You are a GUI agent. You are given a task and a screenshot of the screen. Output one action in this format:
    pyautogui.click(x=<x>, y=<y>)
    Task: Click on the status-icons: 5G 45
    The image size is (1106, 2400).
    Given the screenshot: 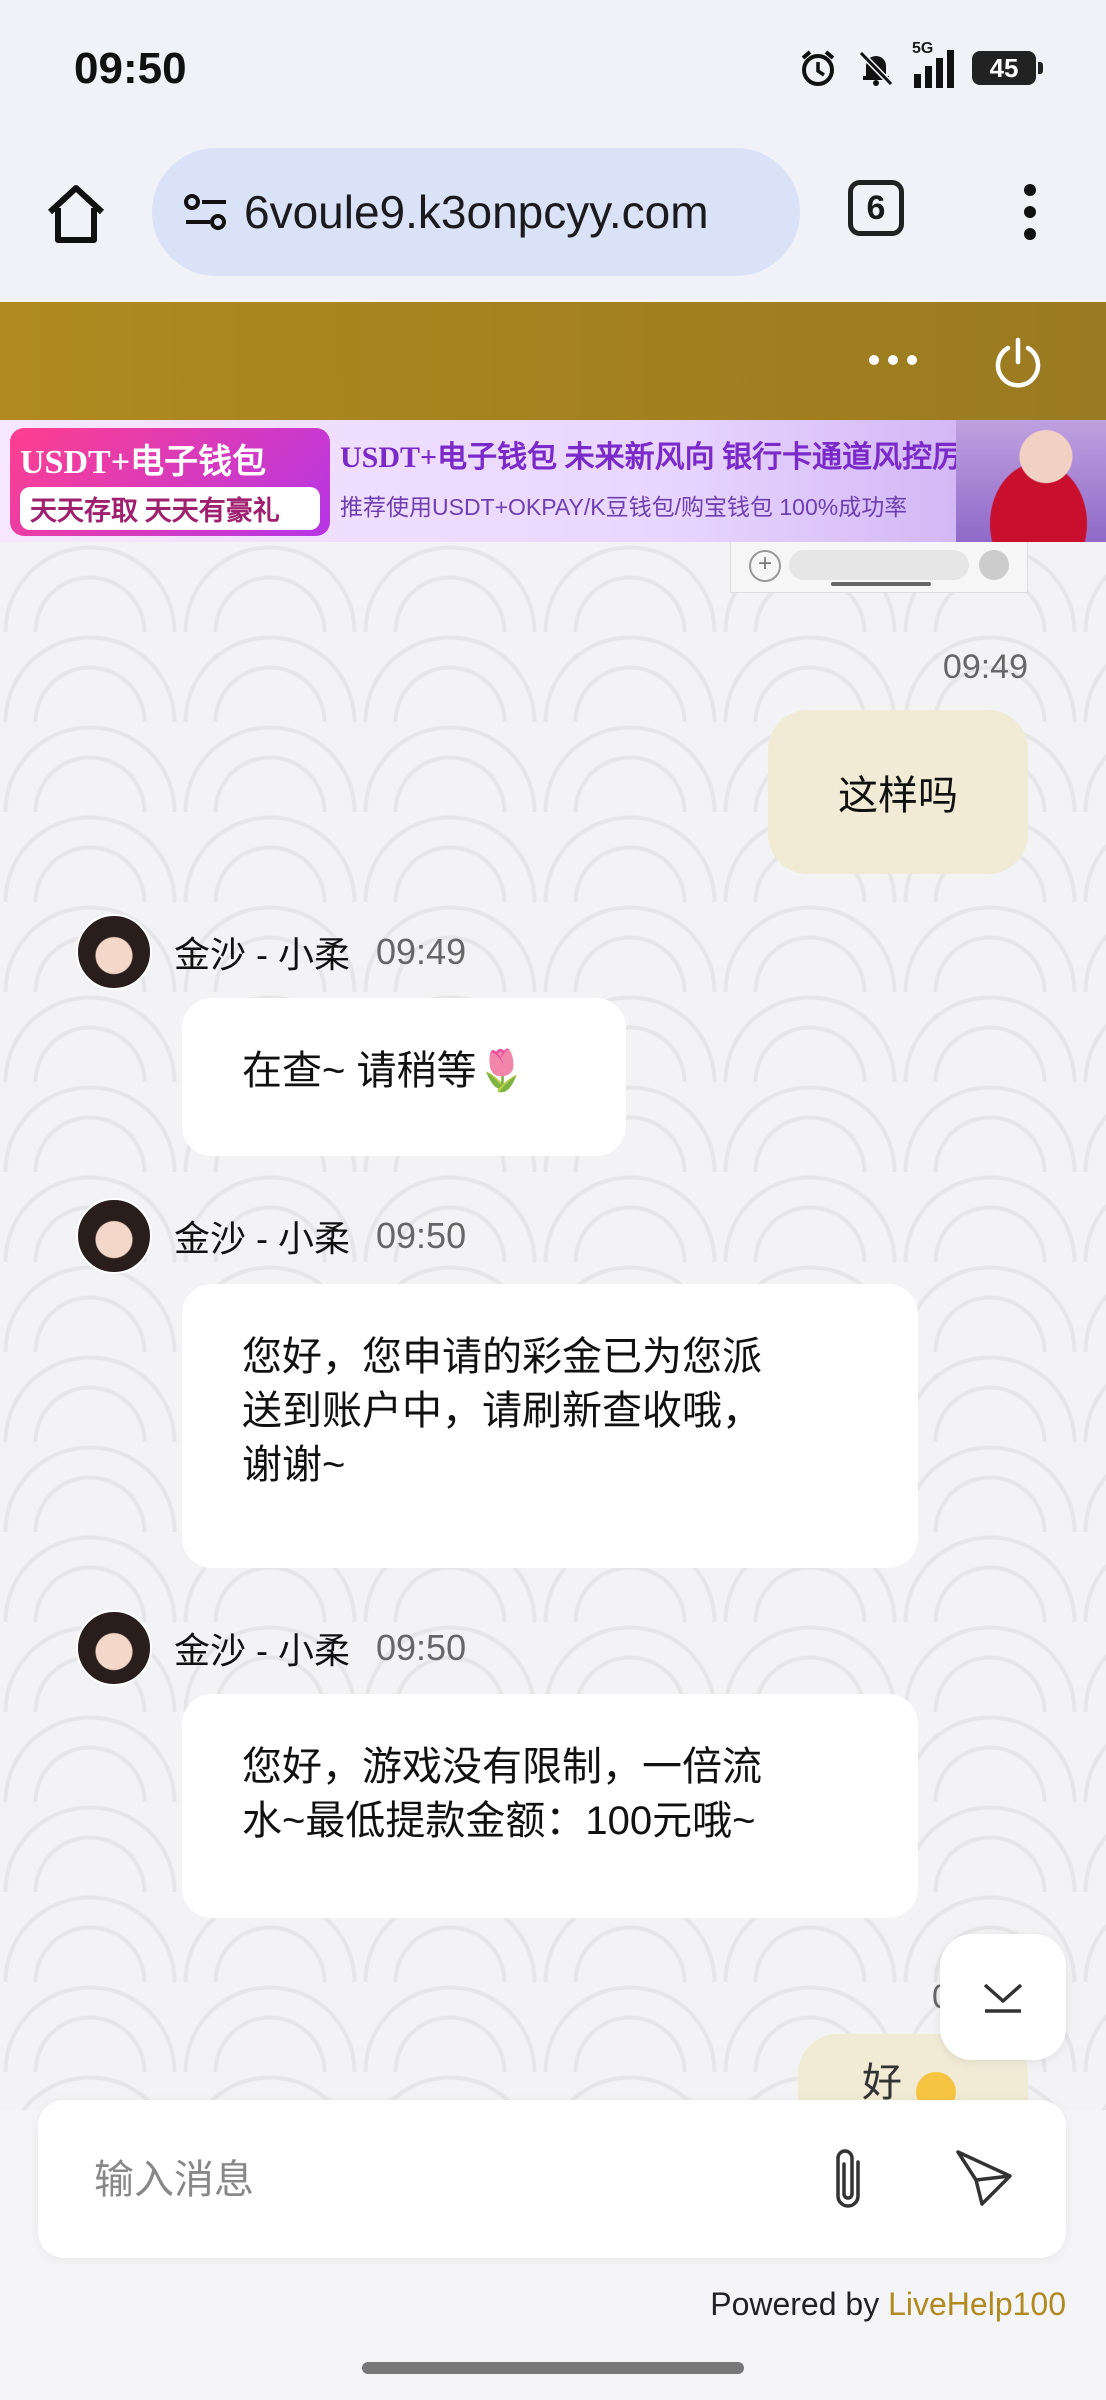 What is the action you would take?
    pyautogui.click(x=920, y=64)
    